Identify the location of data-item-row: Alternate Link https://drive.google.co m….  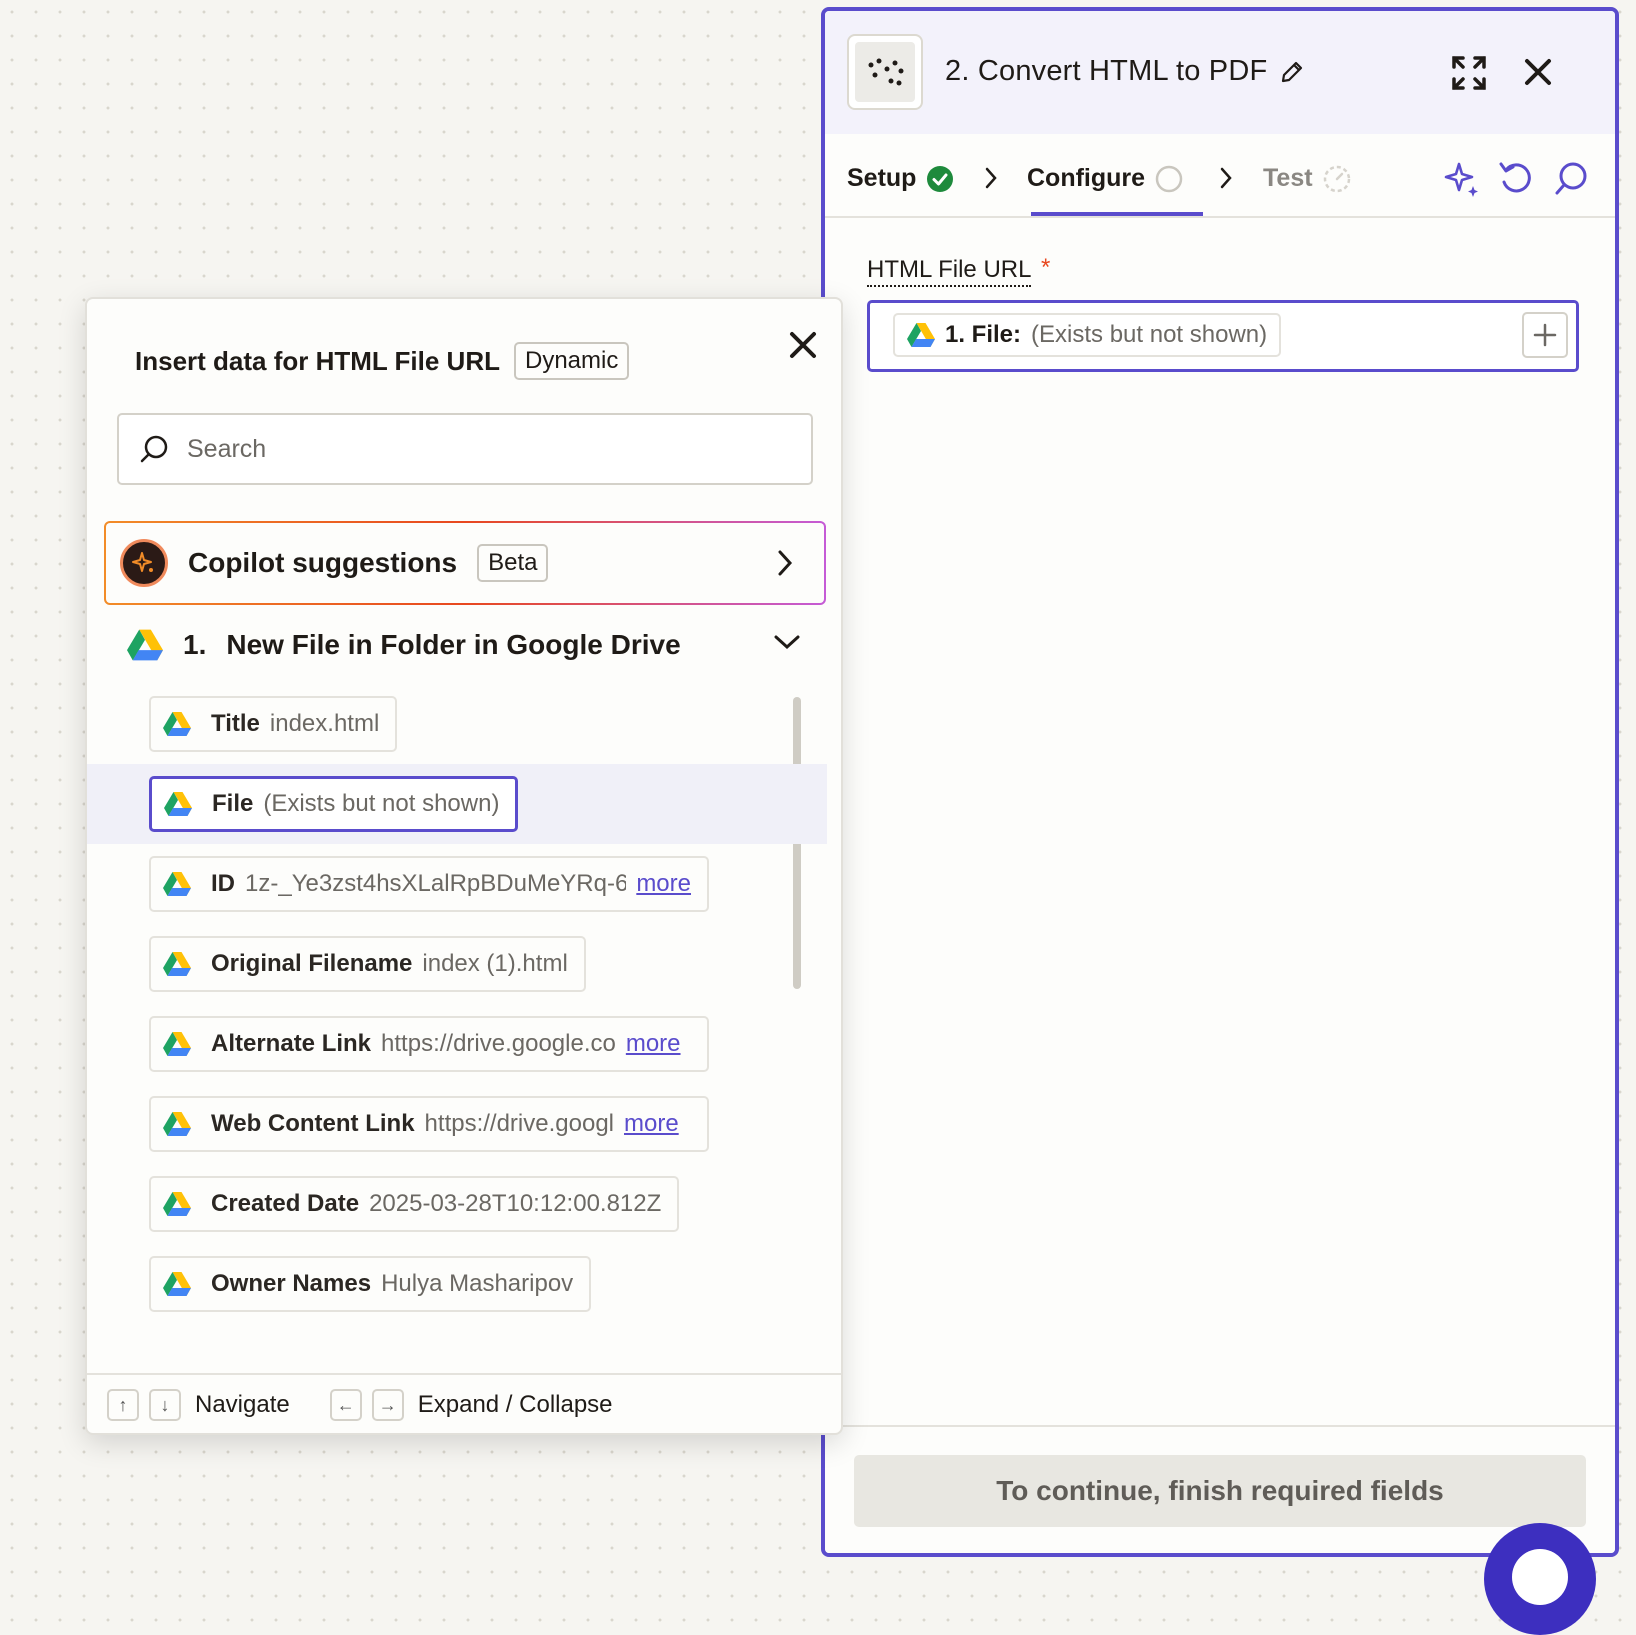
(457, 1044).